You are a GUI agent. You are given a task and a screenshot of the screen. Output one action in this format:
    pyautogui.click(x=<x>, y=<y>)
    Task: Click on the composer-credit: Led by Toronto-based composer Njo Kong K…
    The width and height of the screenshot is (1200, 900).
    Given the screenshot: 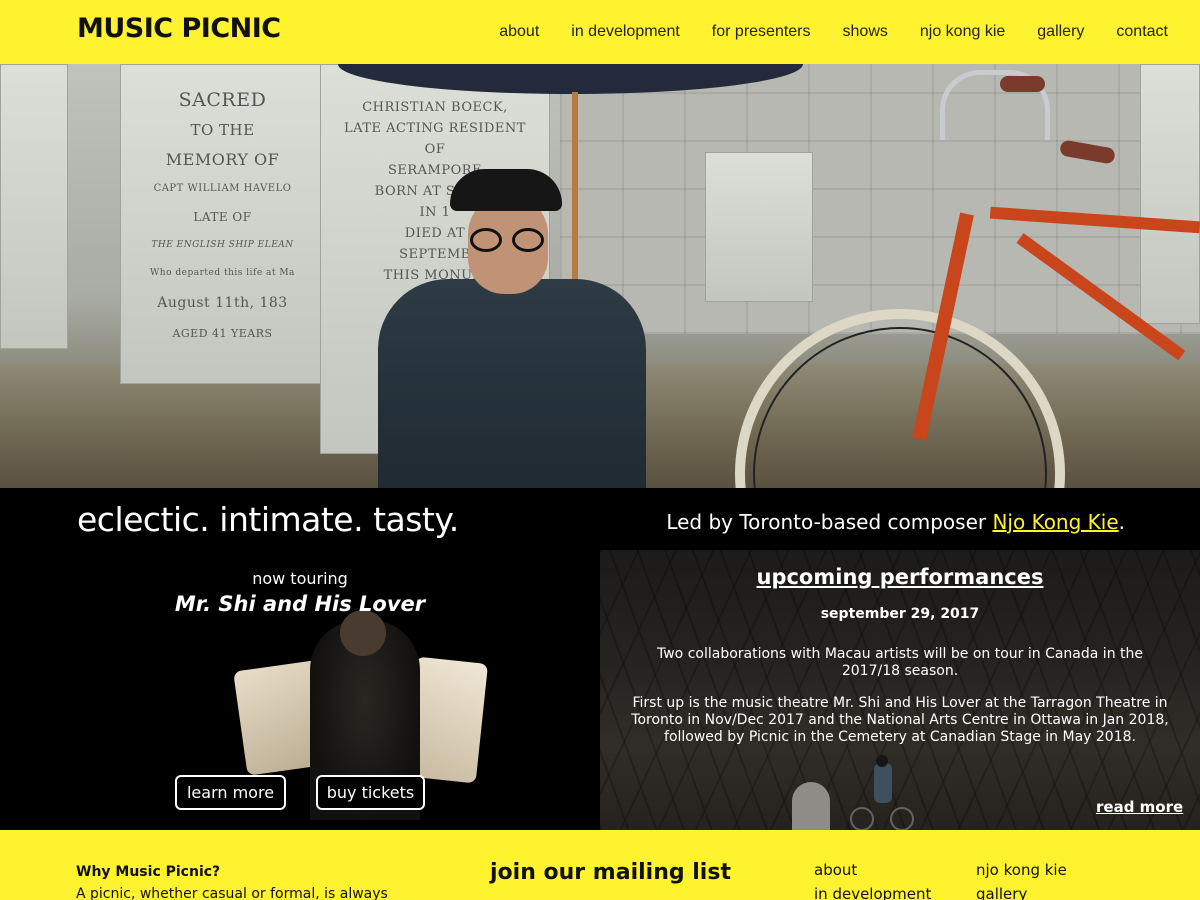 What is the action you would take?
    pyautogui.click(x=895, y=522)
    